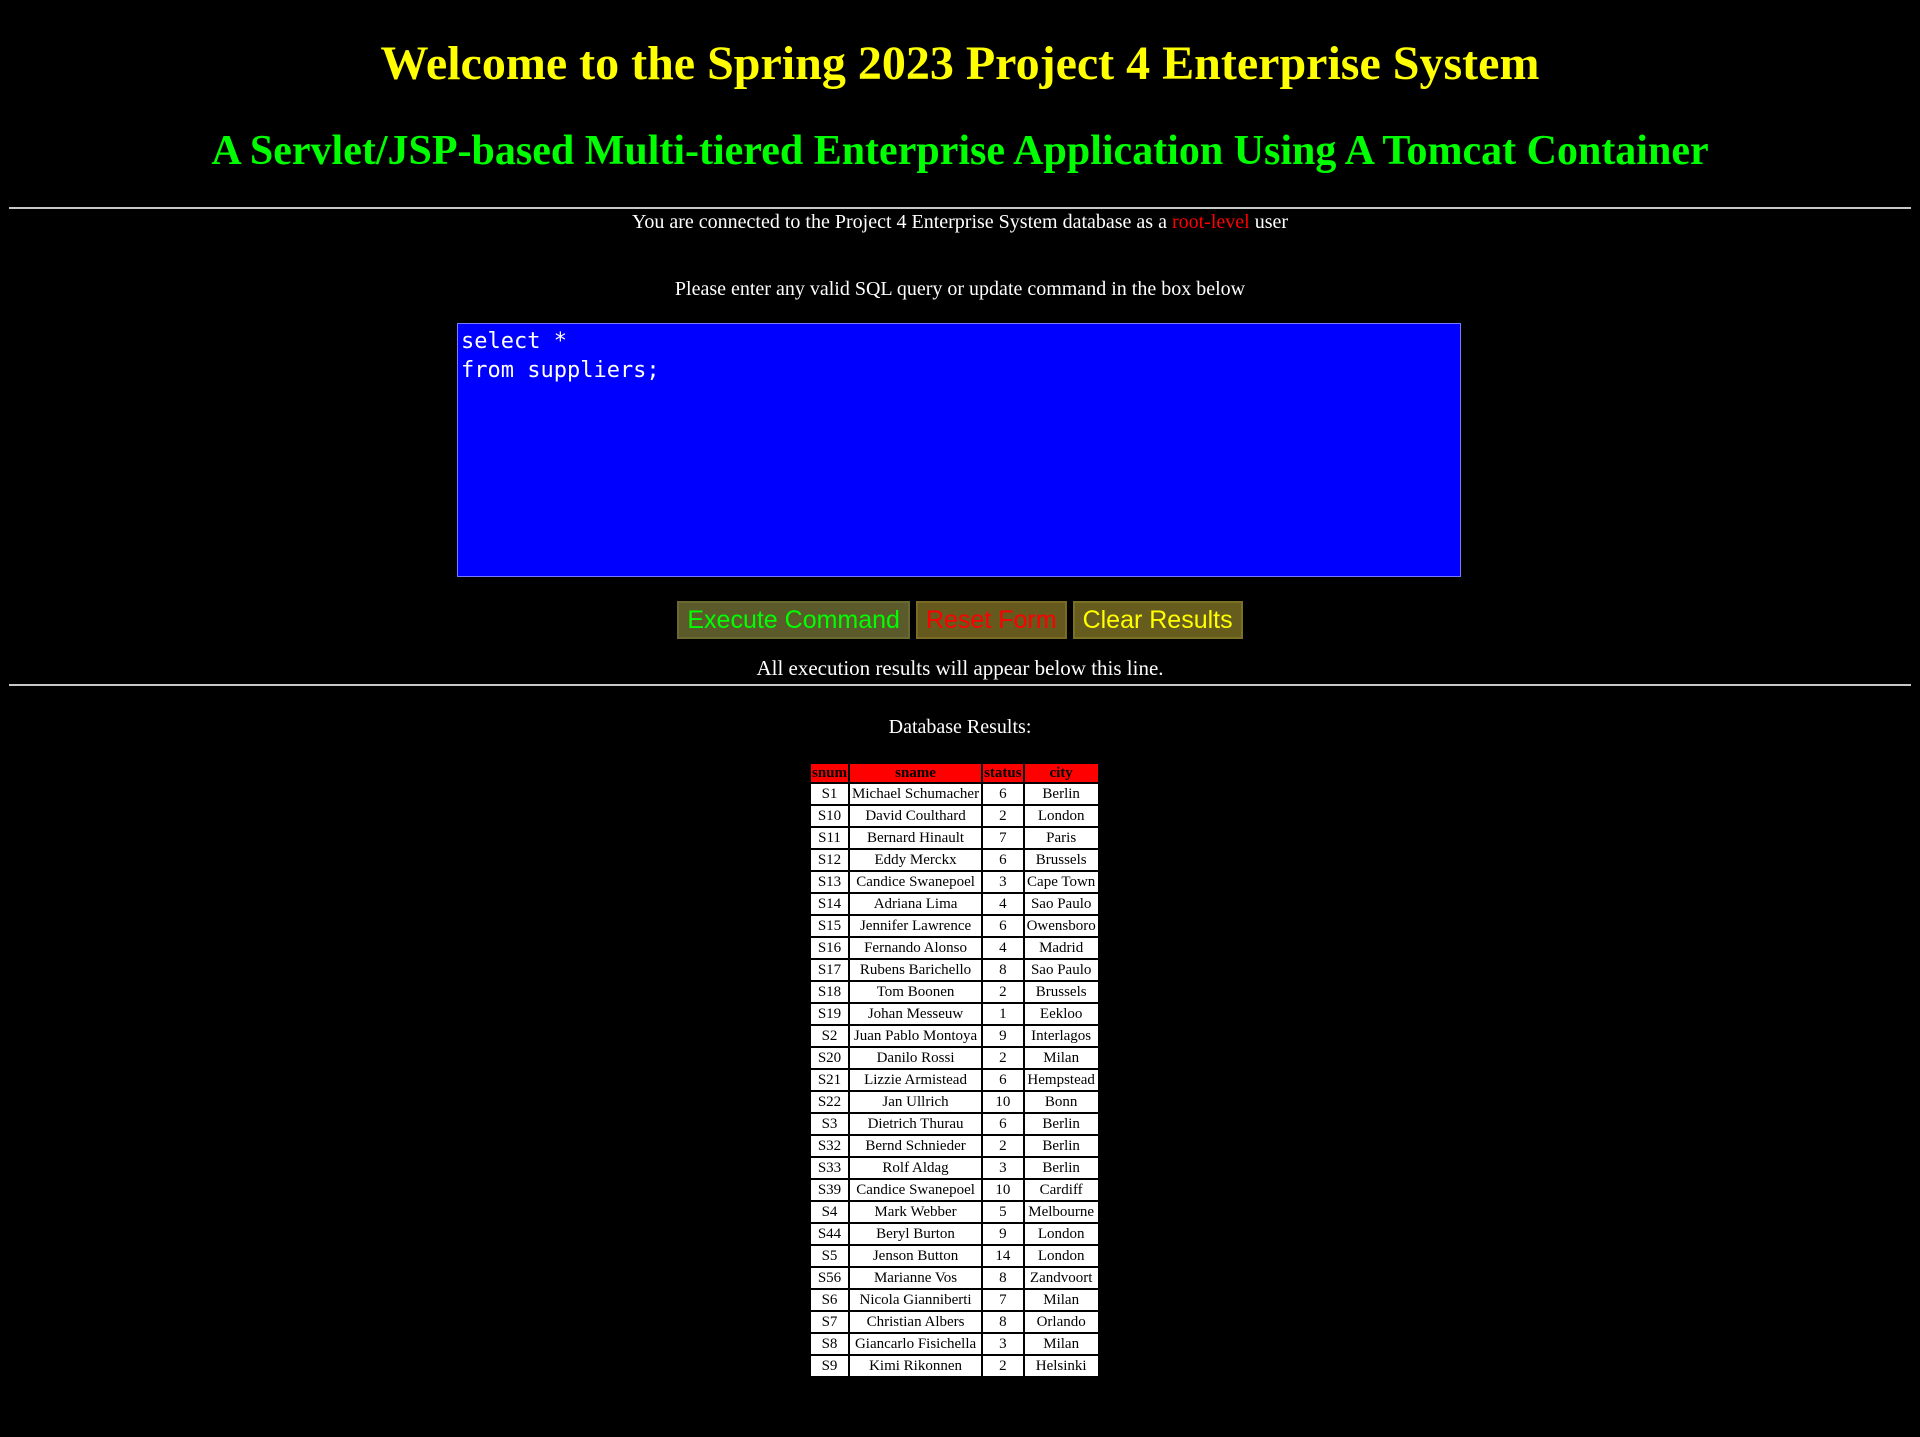 This screenshot has height=1437, width=1920. Describe the element at coordinates (960, 727) in the screenshot. I see `results-label: Database Results:` at that location.